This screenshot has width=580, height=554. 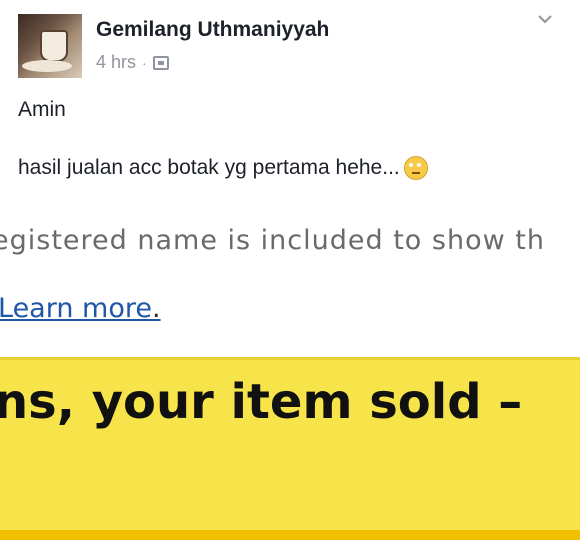 What do you see at coordinates (160, 62) in the screenshot?
I see `audience-icon` at bounding box center [160, 62].